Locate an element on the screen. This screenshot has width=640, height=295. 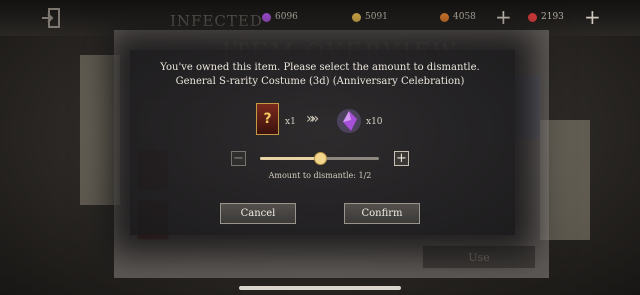
cancel-button: Cancel is located at coordinates (258, 213).